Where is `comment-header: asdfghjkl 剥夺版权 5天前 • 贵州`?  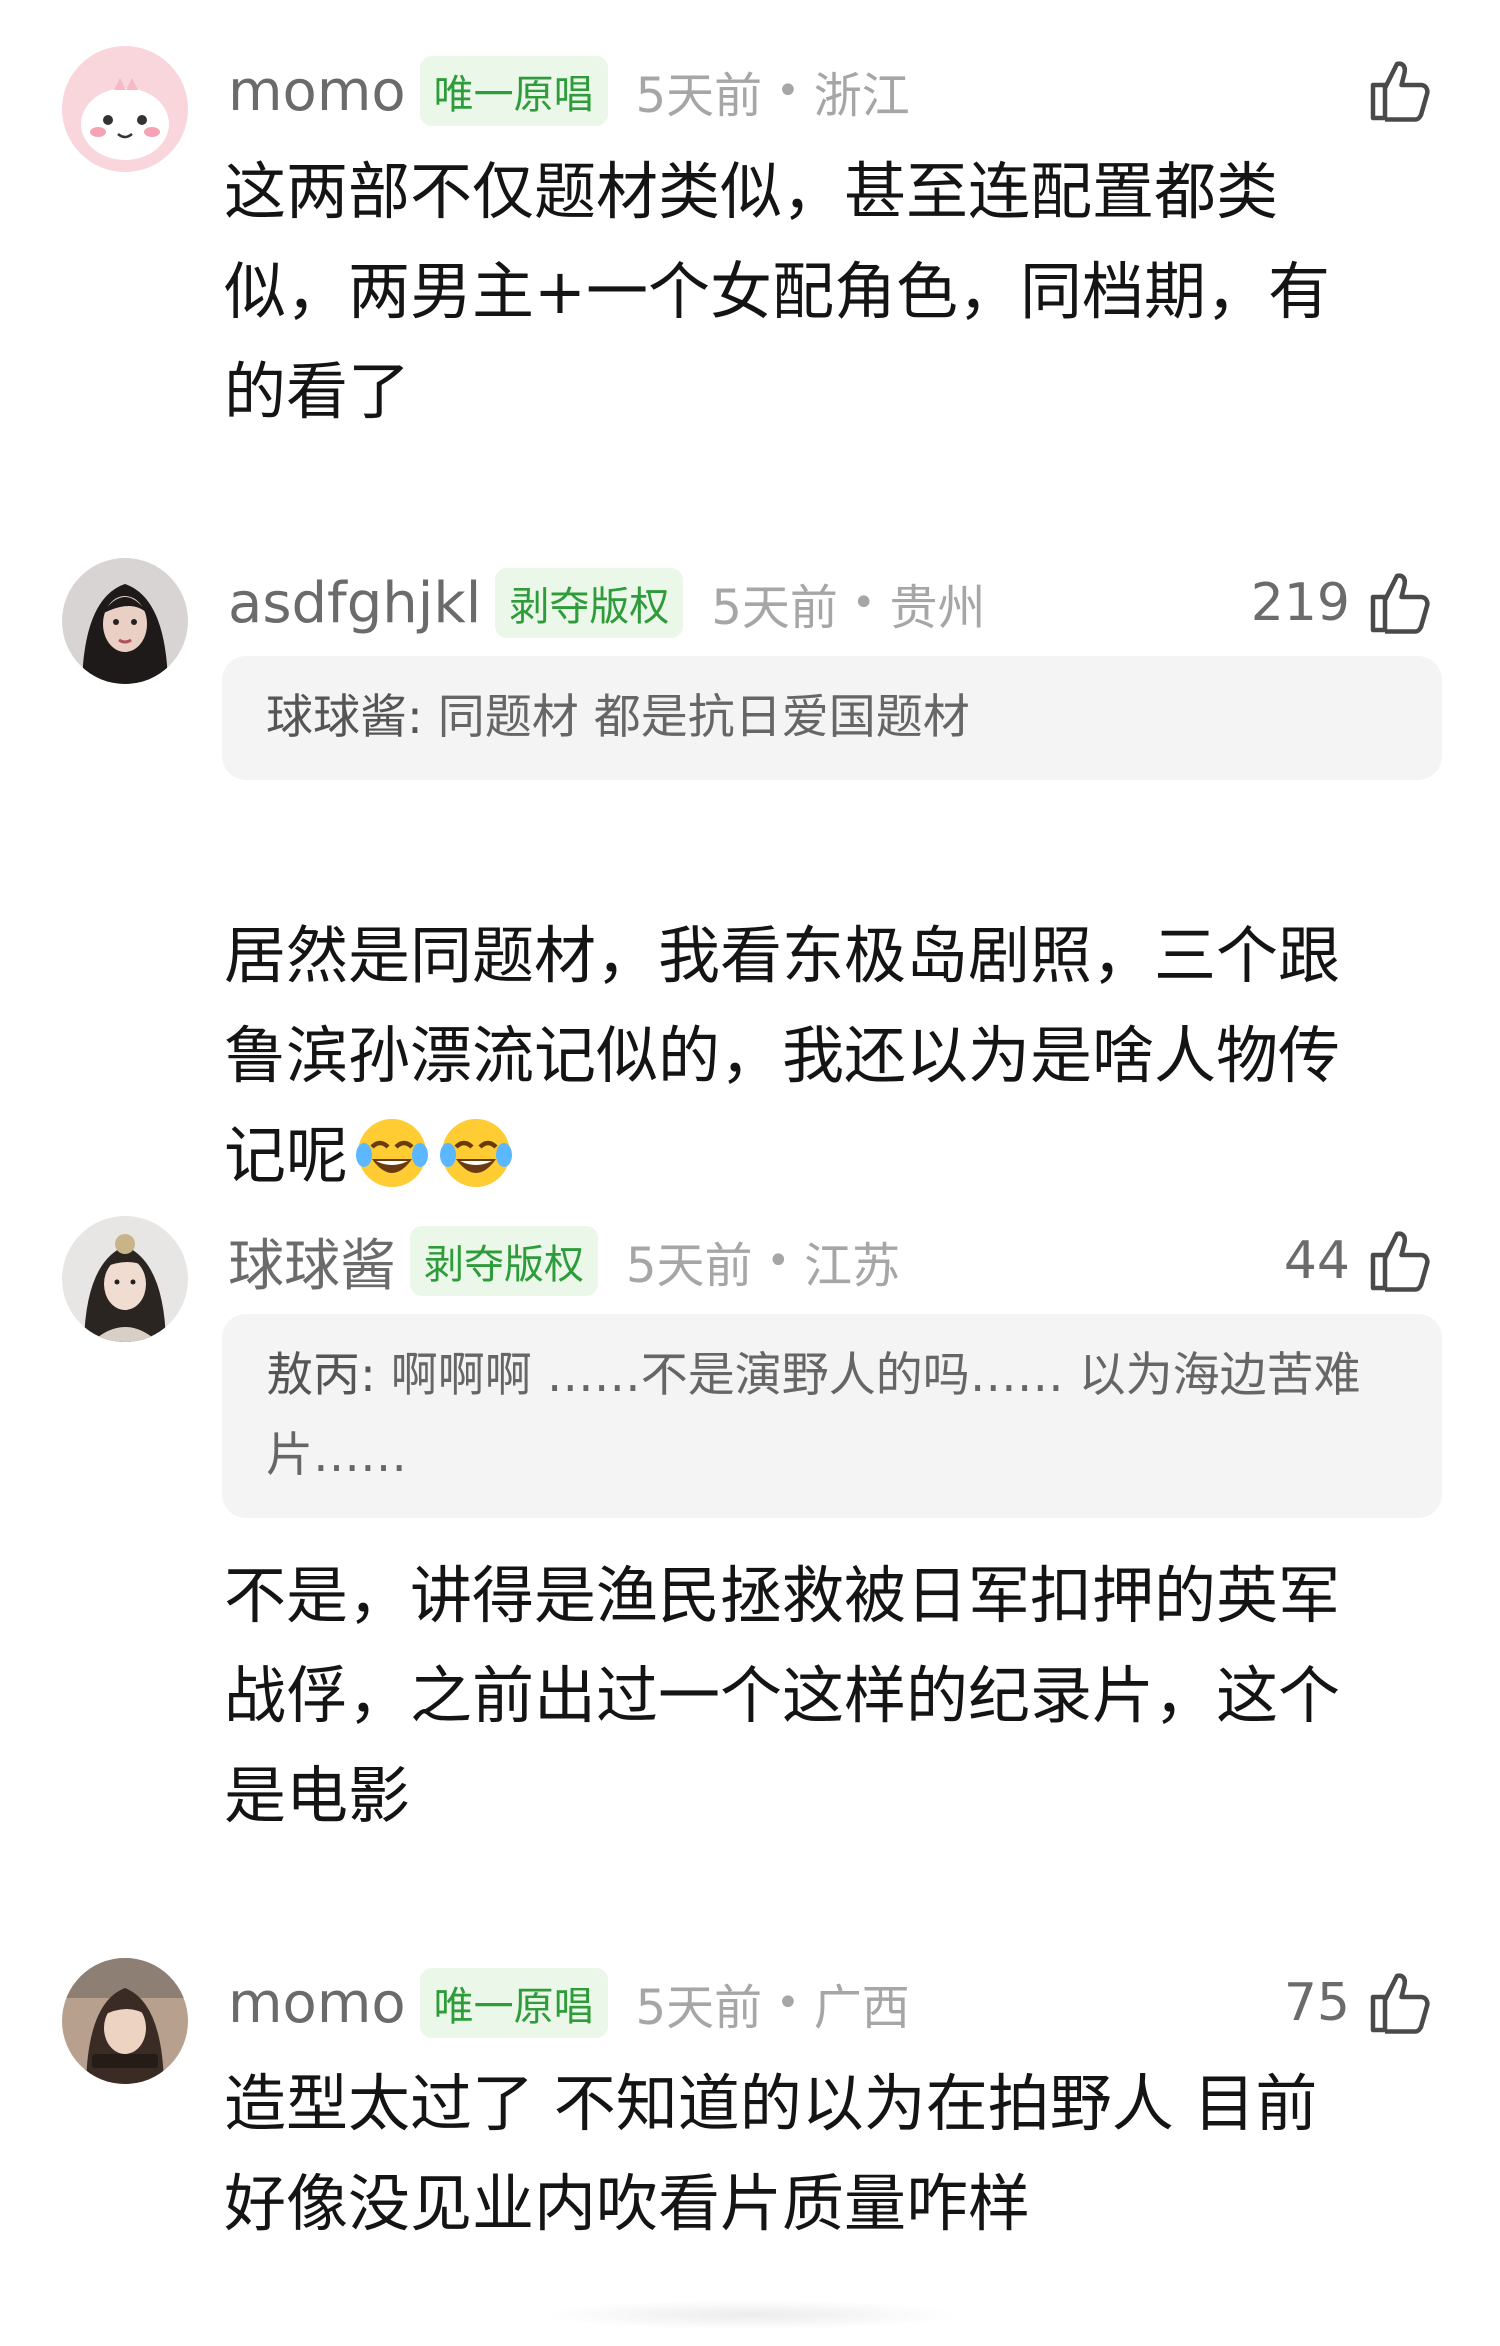 comment-header: asdfghjkl 剥夺版权 5天前 • 贵州 is located at coordinates (607, 603).